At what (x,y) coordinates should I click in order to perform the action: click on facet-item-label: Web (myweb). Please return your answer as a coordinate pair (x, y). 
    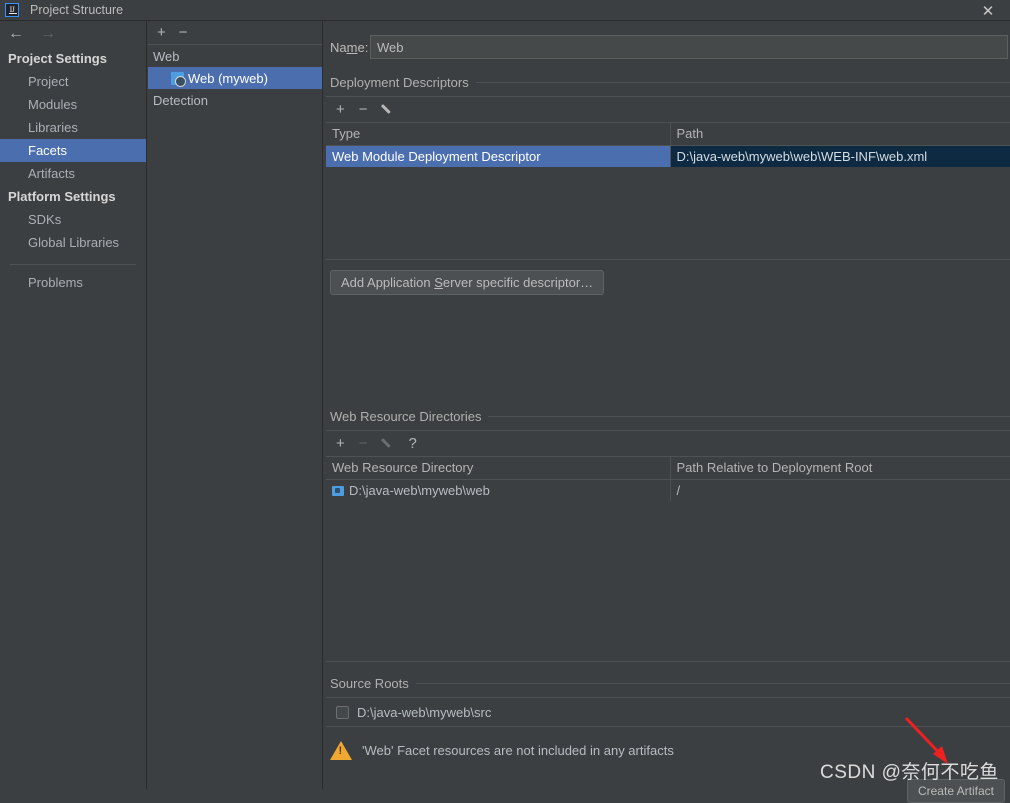
    Looking at the image, I should click on (228, 78).